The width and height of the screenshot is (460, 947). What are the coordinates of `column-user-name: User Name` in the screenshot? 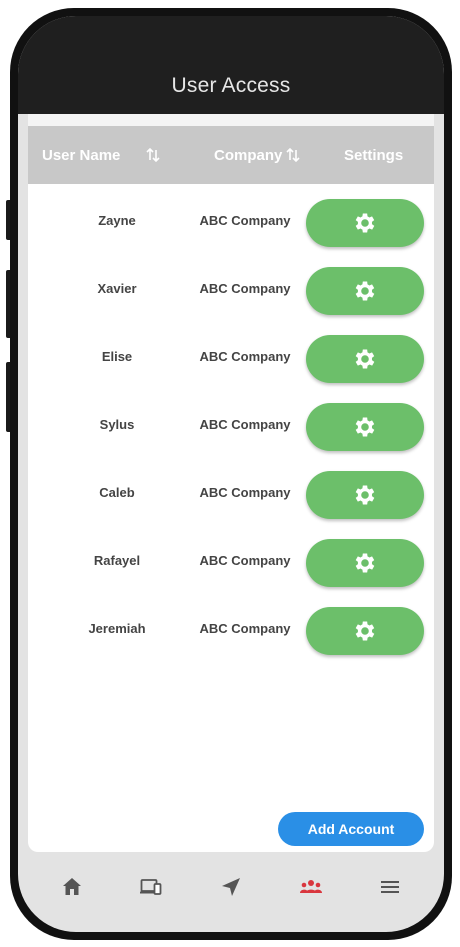 It's located at (81, 155).